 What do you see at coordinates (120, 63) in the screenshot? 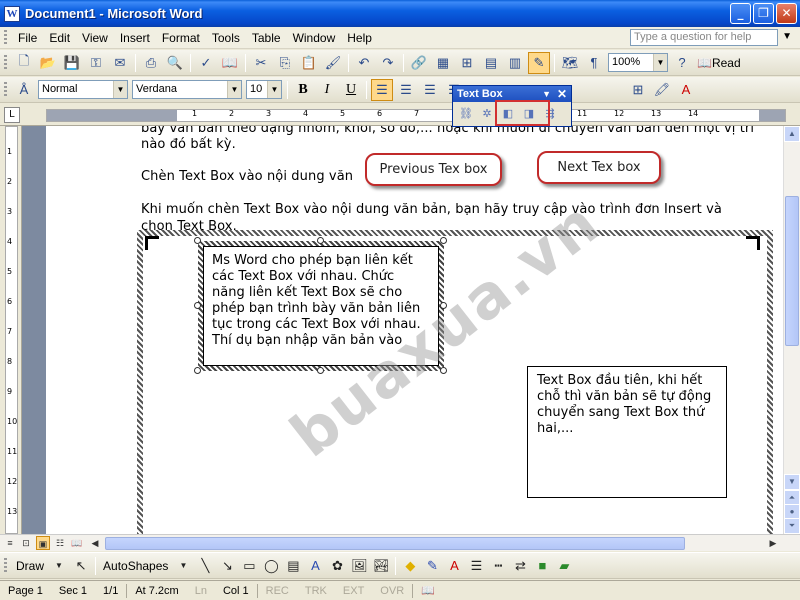
I see `email-icon: ✉` at bounding box center [120, 63].